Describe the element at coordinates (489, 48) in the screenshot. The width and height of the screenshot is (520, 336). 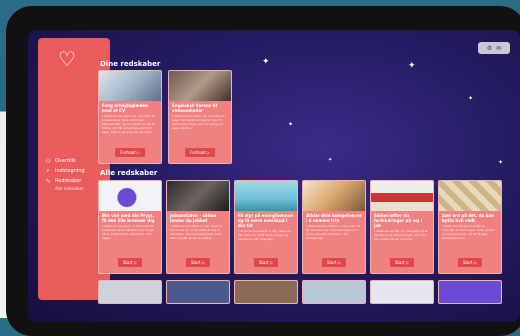
I see `settings-icon: ⚙` at that location.